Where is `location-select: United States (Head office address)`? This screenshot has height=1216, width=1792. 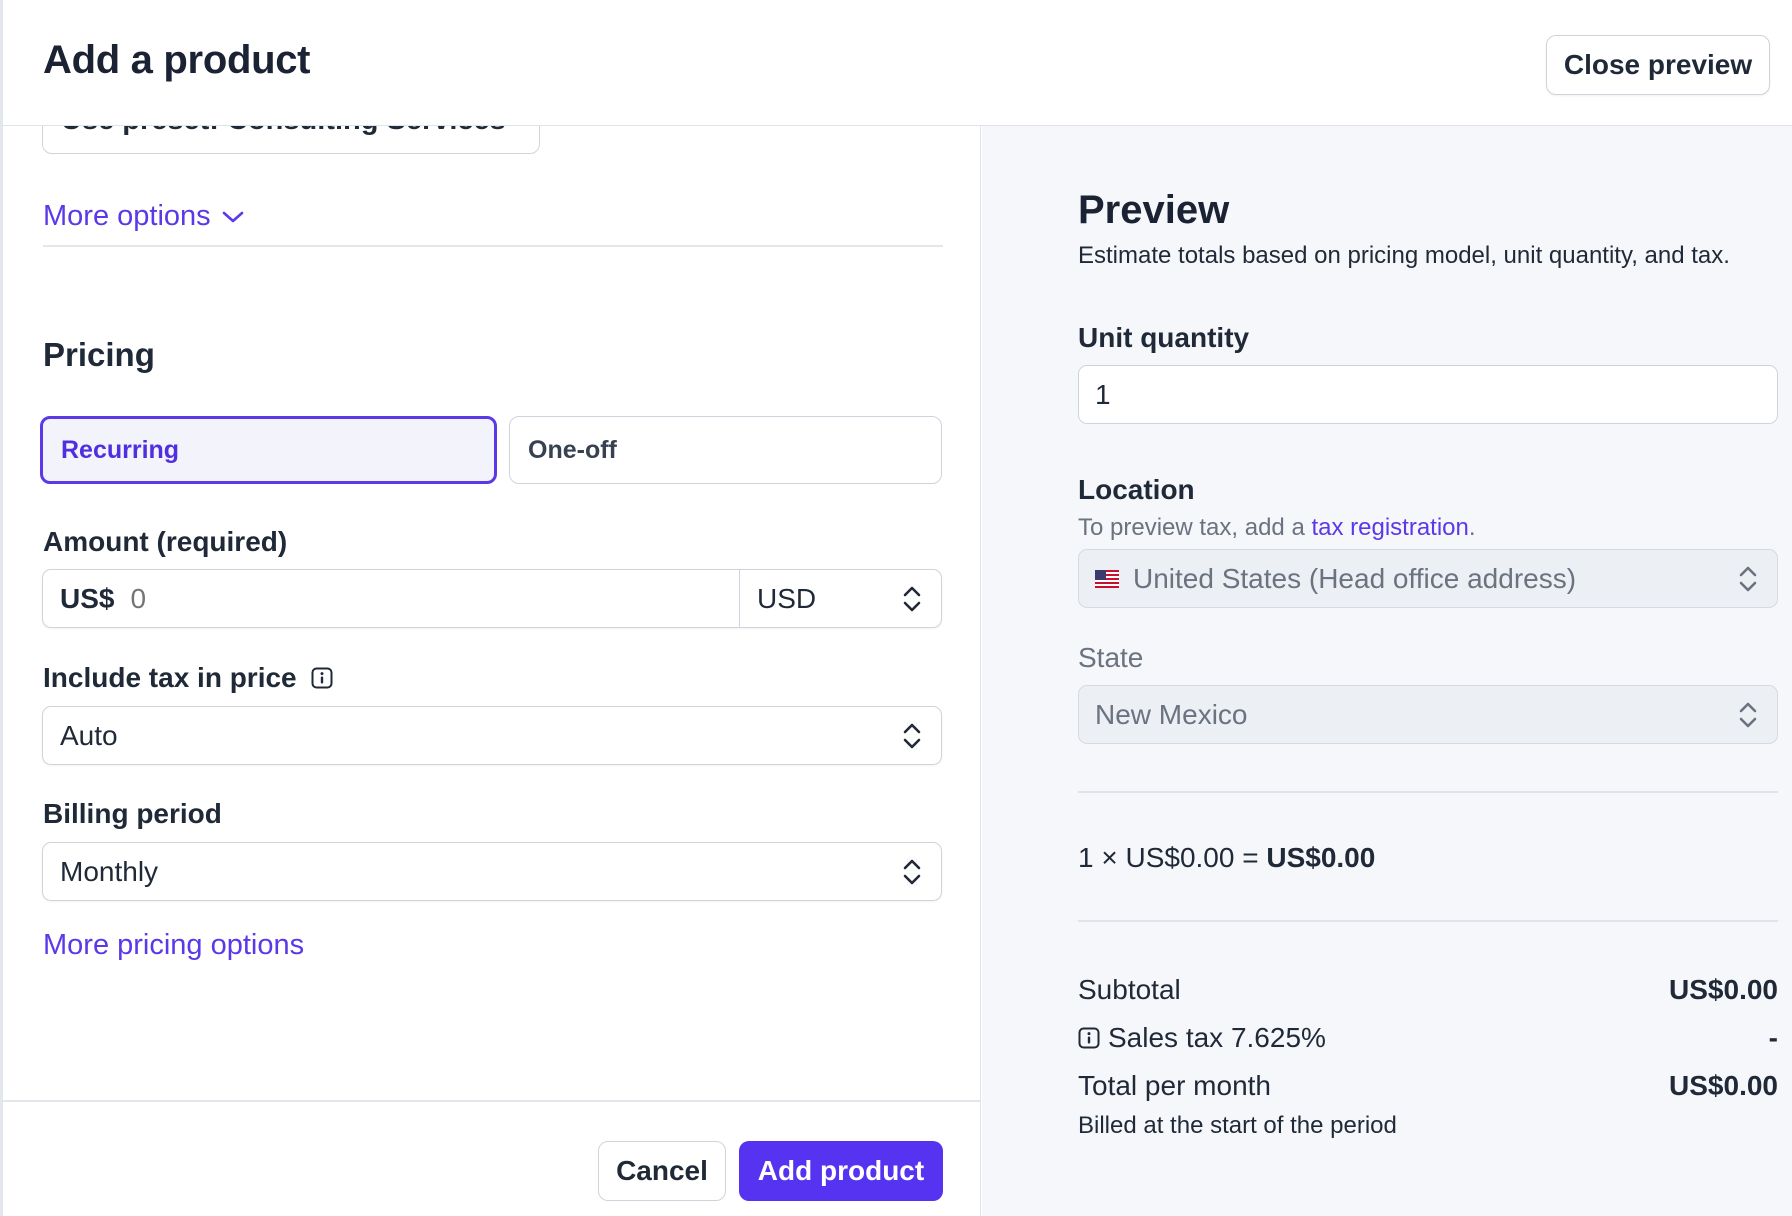
location-select: United States (Head office address) is located at coordinates (1428, 578).